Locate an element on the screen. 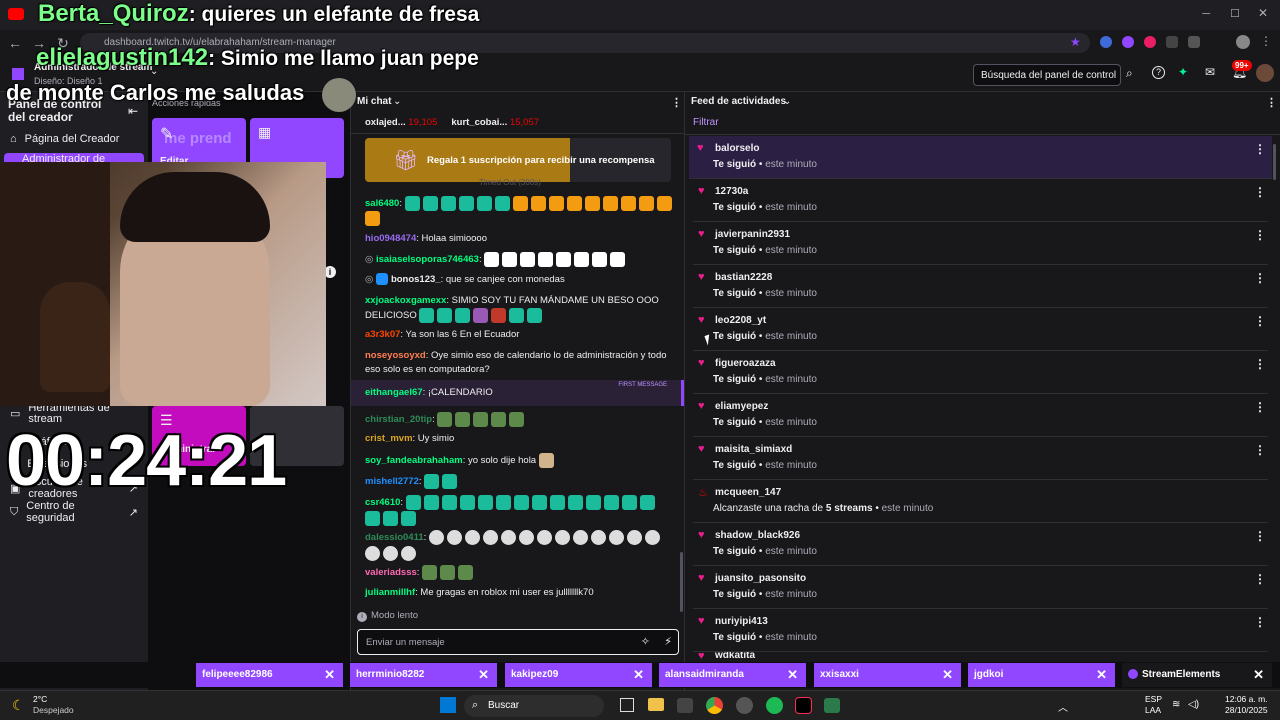  volume-icon: ◁︎) is located at coordinates (1193, 704).